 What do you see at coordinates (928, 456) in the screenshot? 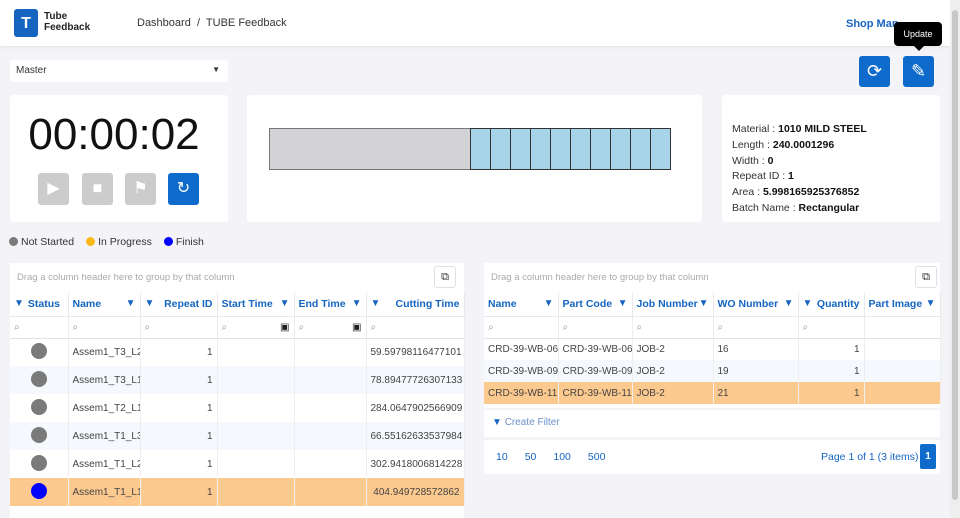
I see `page-1-button: 1` at bounding box center [928, 456].